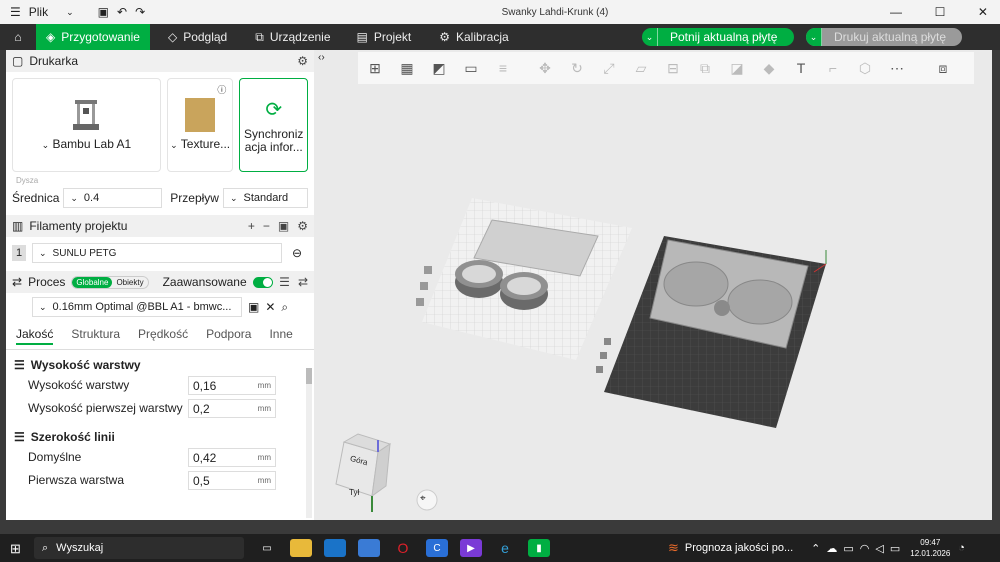  What do you see at coordinates (403, 548) in the screenshot?
I see `opera-icon: O` at bounding box center [403, 548].